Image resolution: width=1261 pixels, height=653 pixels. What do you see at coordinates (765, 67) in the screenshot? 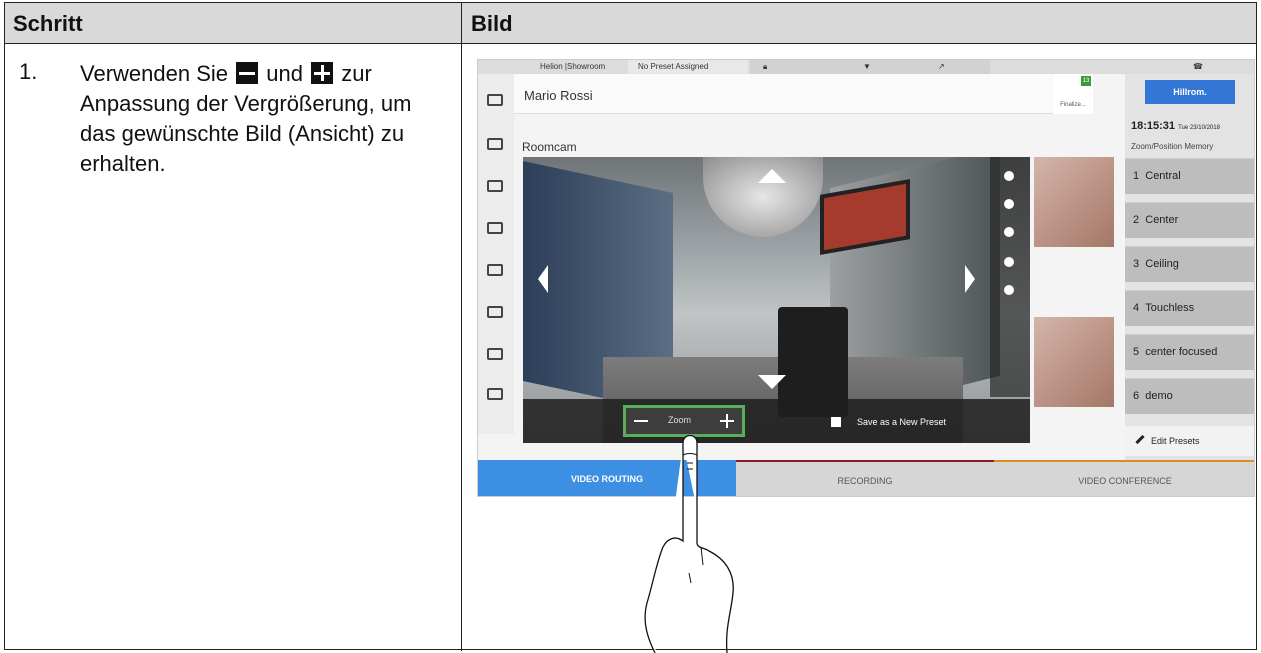
I see `lock-icon: 🔒︎` at bounding box center [765, 67].